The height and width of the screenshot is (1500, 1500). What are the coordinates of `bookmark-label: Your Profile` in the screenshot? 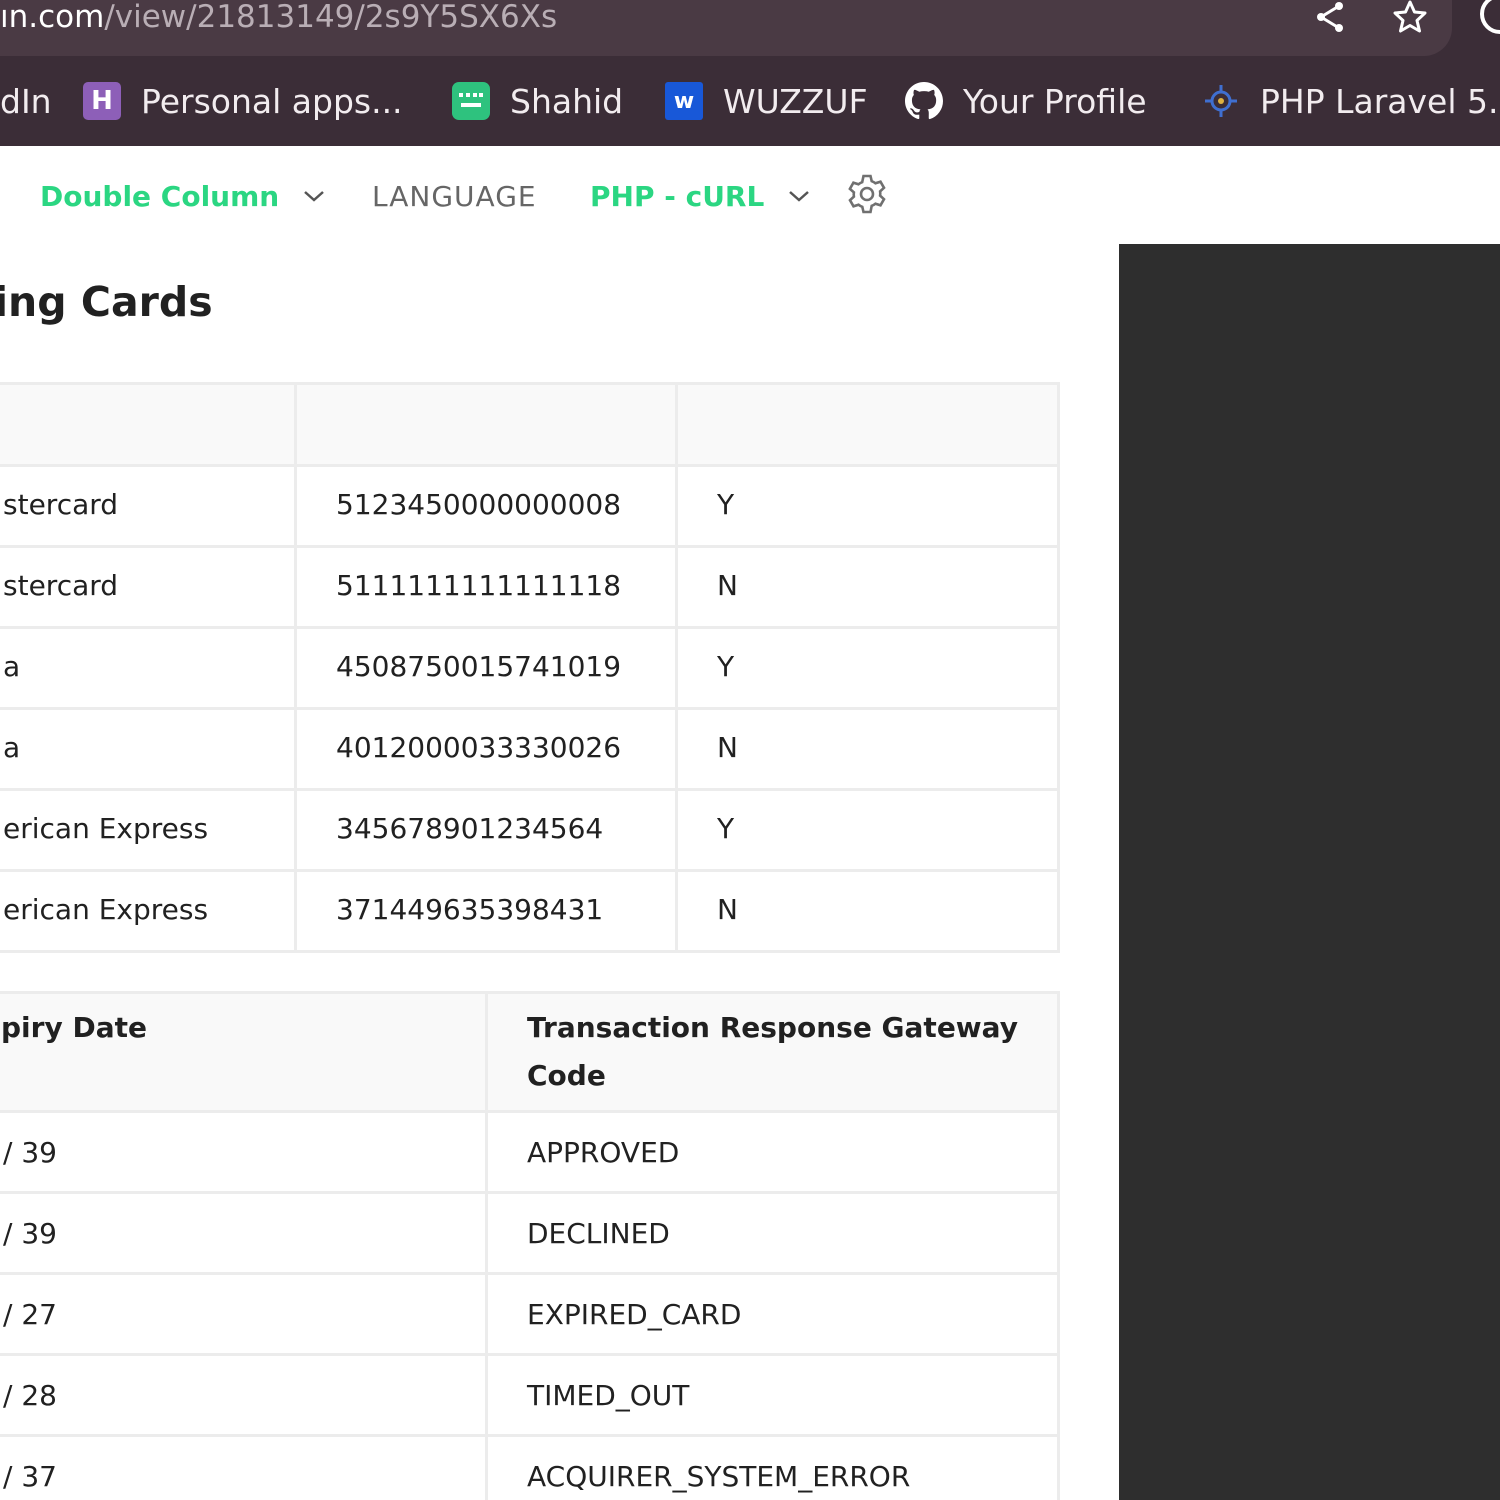 It's located at (1055, 101).